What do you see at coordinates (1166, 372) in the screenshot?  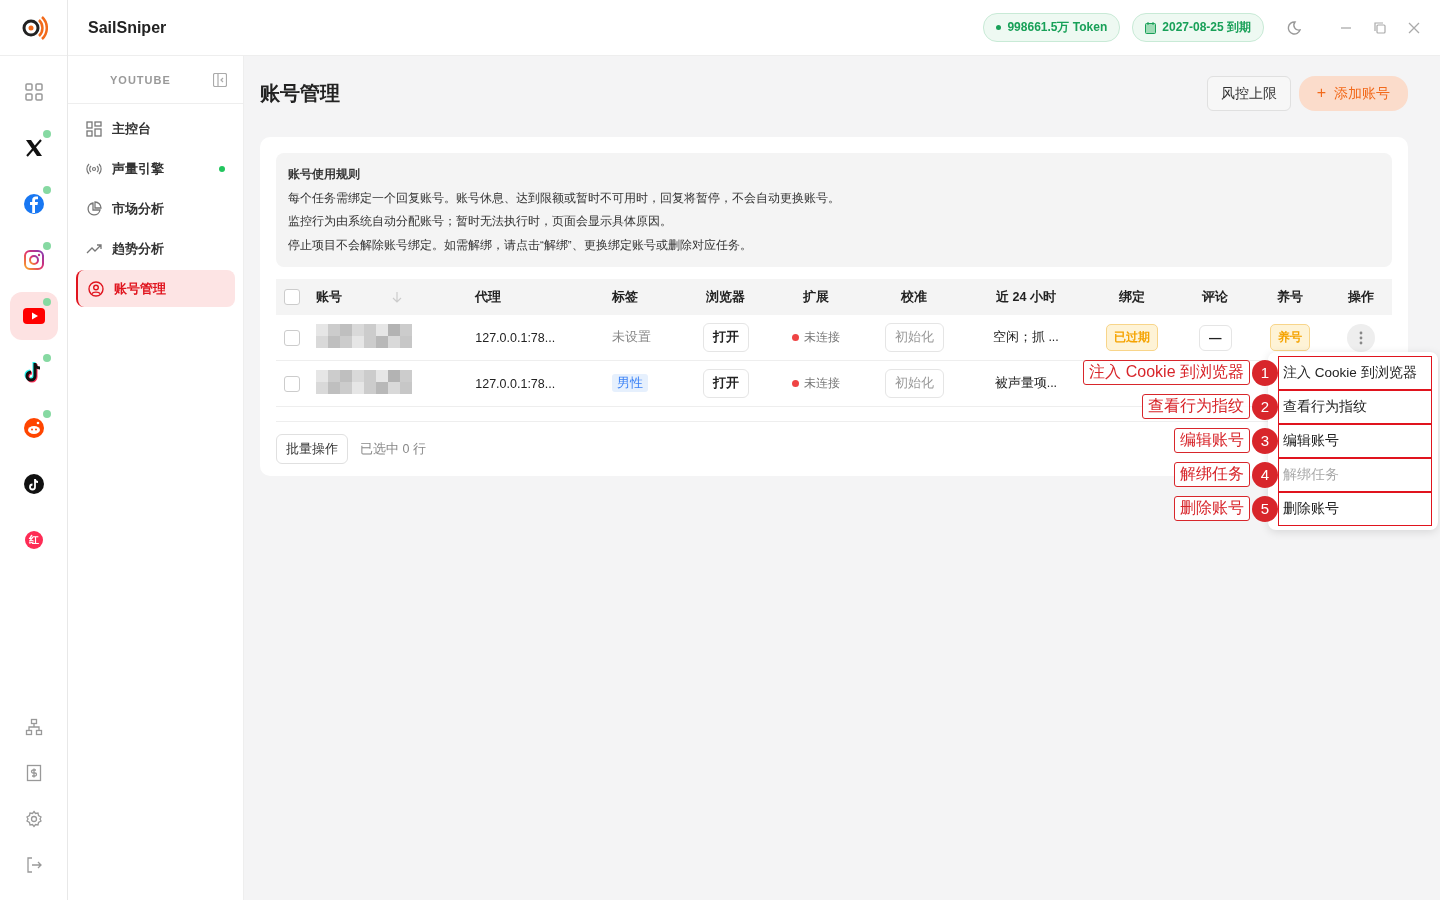 I see `annotation-label: 注入 Cookie 到浏览器` at bounding box center [1166, 372].